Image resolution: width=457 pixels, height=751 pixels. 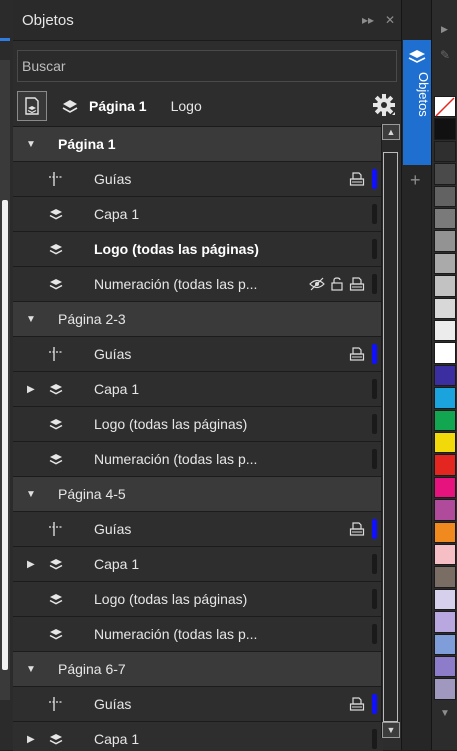 What do you see at coordinates (317, 284) in the screenshot?
I see `eye-hidden-icon` at bounding box center [317, 284].